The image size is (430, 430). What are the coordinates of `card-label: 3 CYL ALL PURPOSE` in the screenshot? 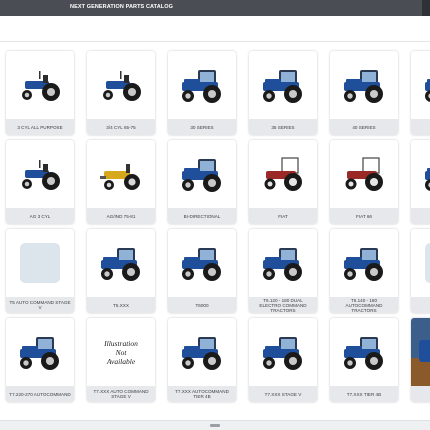 It's located at (40, 127).